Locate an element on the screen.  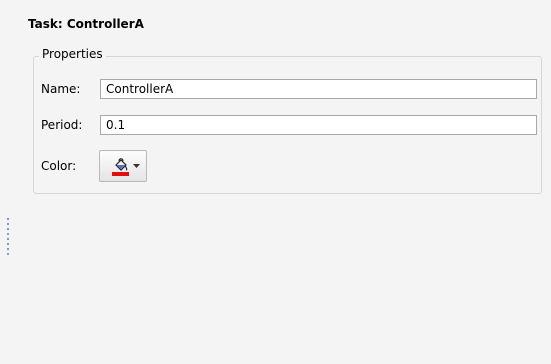
chevron-down-icon is located at coordinates (136, 166).